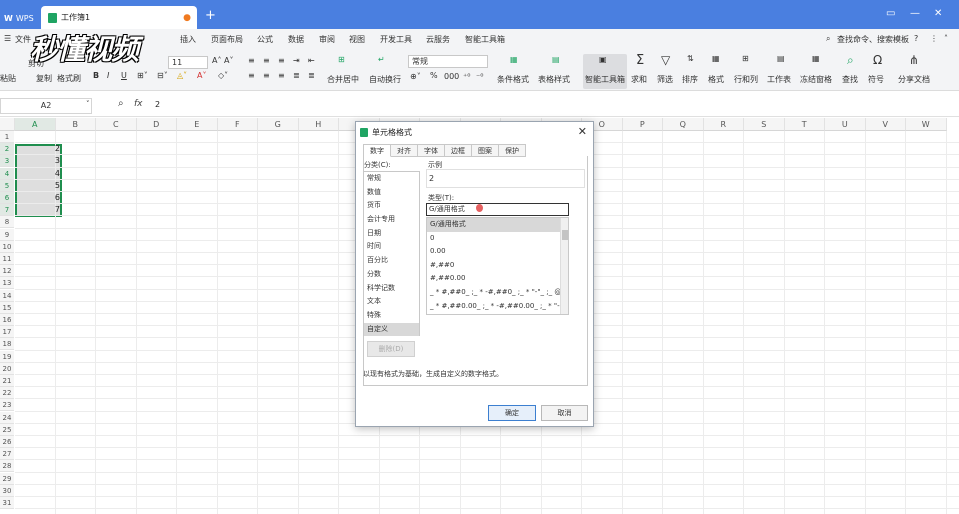 This screenshot has width=959, height=514. I want to click on distributed-icon: ≣, so click(311, 75).